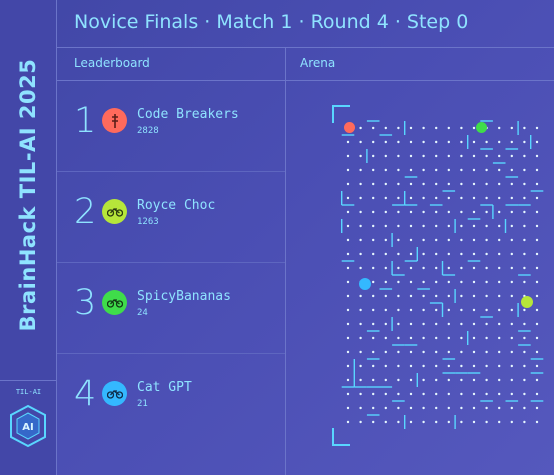 This screenshot has height=475, width=554. Describe the element at coordinates (365, 284) in the screenshot. I see `agent-cat-gpt-marker` at that location.